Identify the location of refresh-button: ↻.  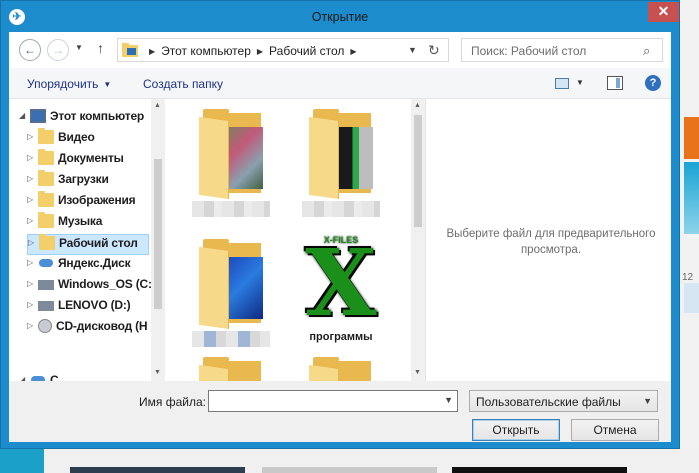
(434, 50).